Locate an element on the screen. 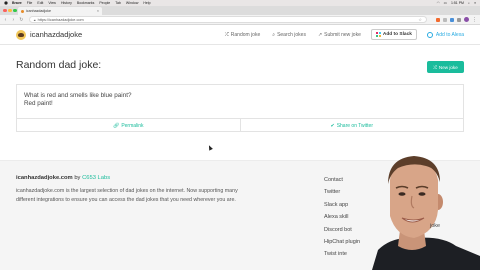 The width and height of the screenshot is (480, 270). menu-icon: ⋮ is located at coordinates (474, 20).